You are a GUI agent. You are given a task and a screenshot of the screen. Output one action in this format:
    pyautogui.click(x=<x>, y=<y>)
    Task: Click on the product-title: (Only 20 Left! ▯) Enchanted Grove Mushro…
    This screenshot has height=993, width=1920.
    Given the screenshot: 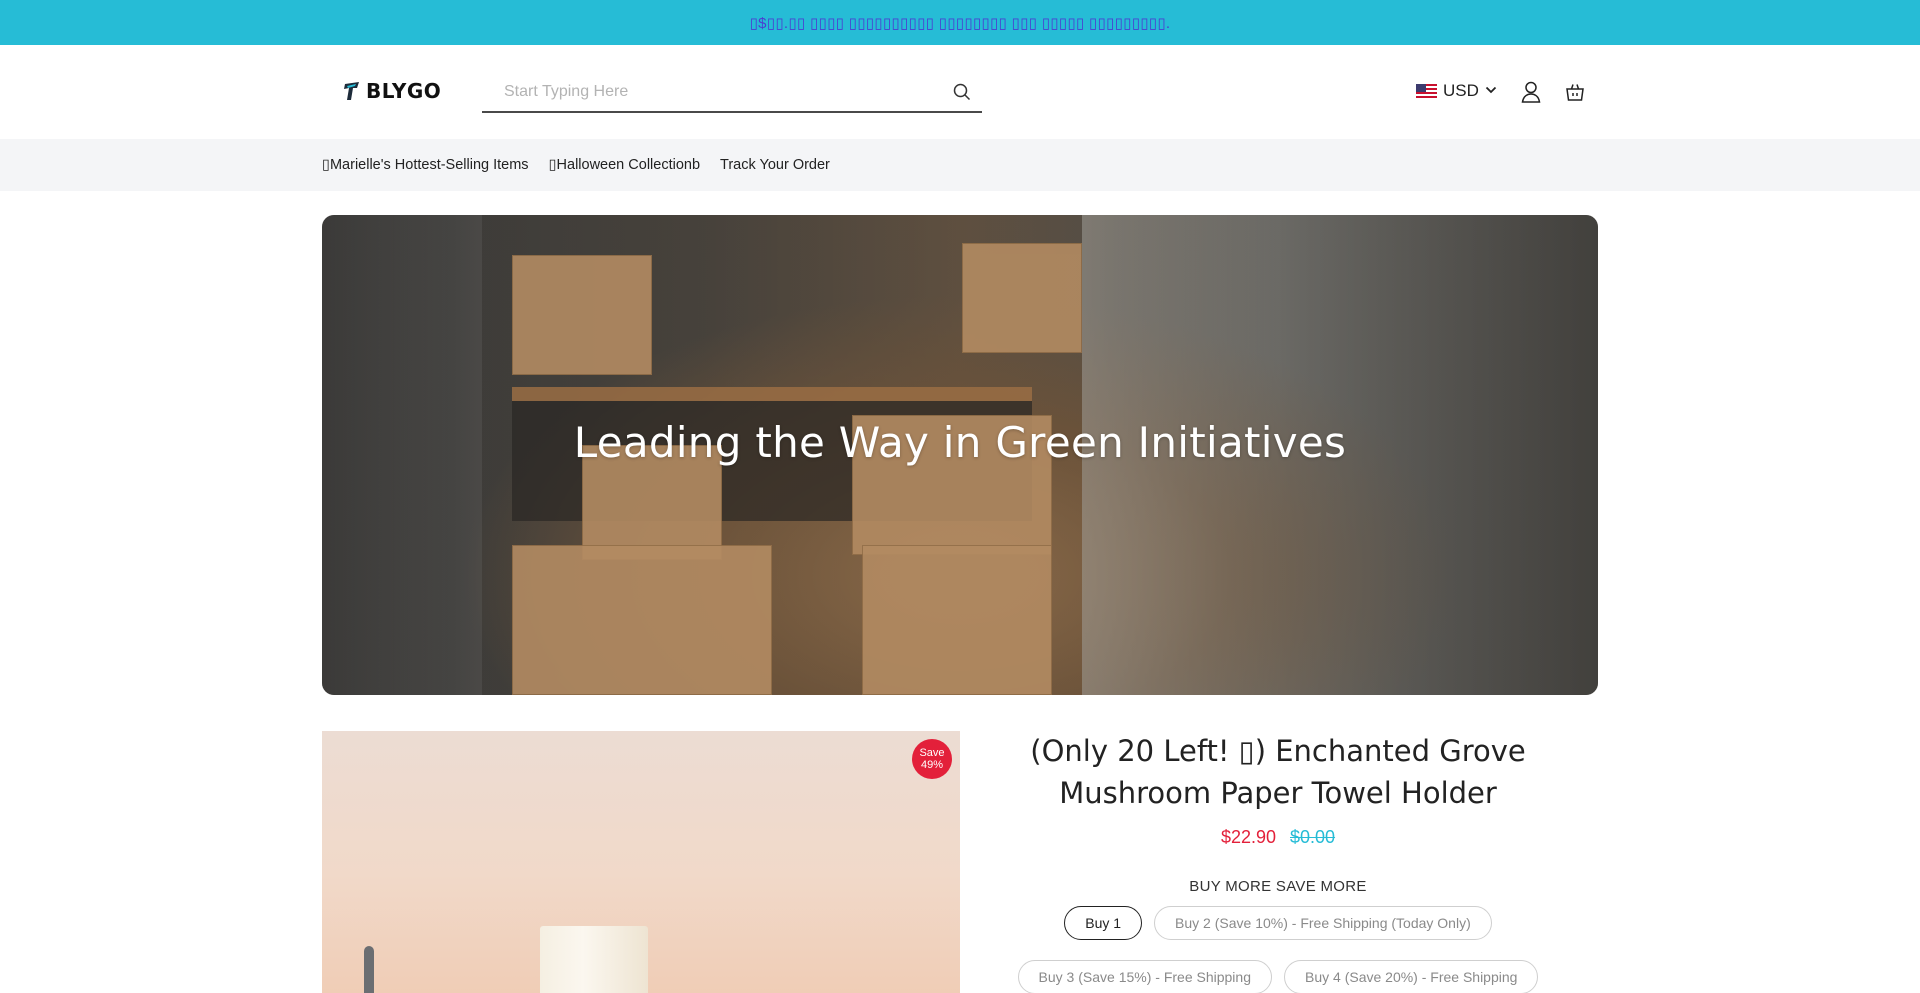 What is the action you would take?
    pyautogui.click(x=1278, y=772)
    